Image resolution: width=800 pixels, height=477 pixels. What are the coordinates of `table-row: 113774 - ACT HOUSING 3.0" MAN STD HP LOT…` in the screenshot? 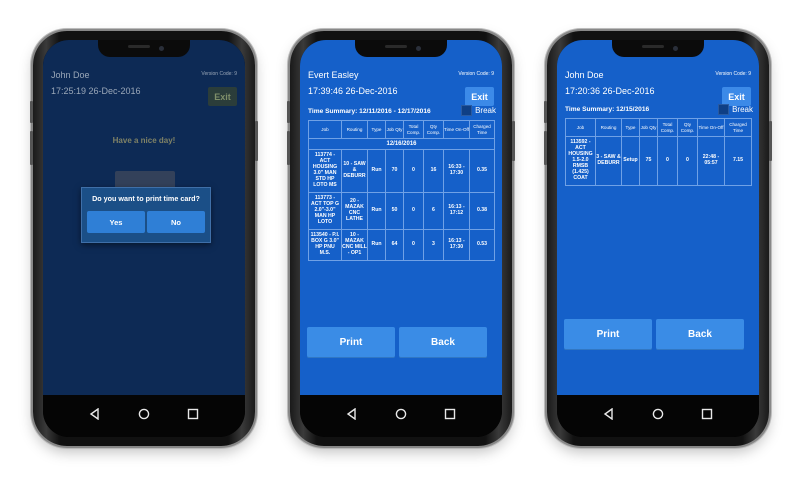 It's located at (401, 171).